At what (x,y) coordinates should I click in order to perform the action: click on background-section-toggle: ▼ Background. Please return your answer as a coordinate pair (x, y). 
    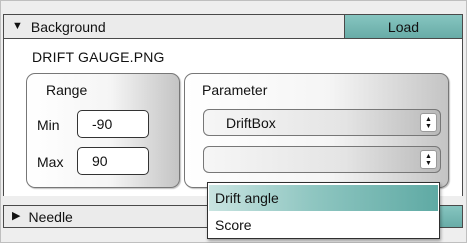
    Looking at the image, I should click on (59, 26).